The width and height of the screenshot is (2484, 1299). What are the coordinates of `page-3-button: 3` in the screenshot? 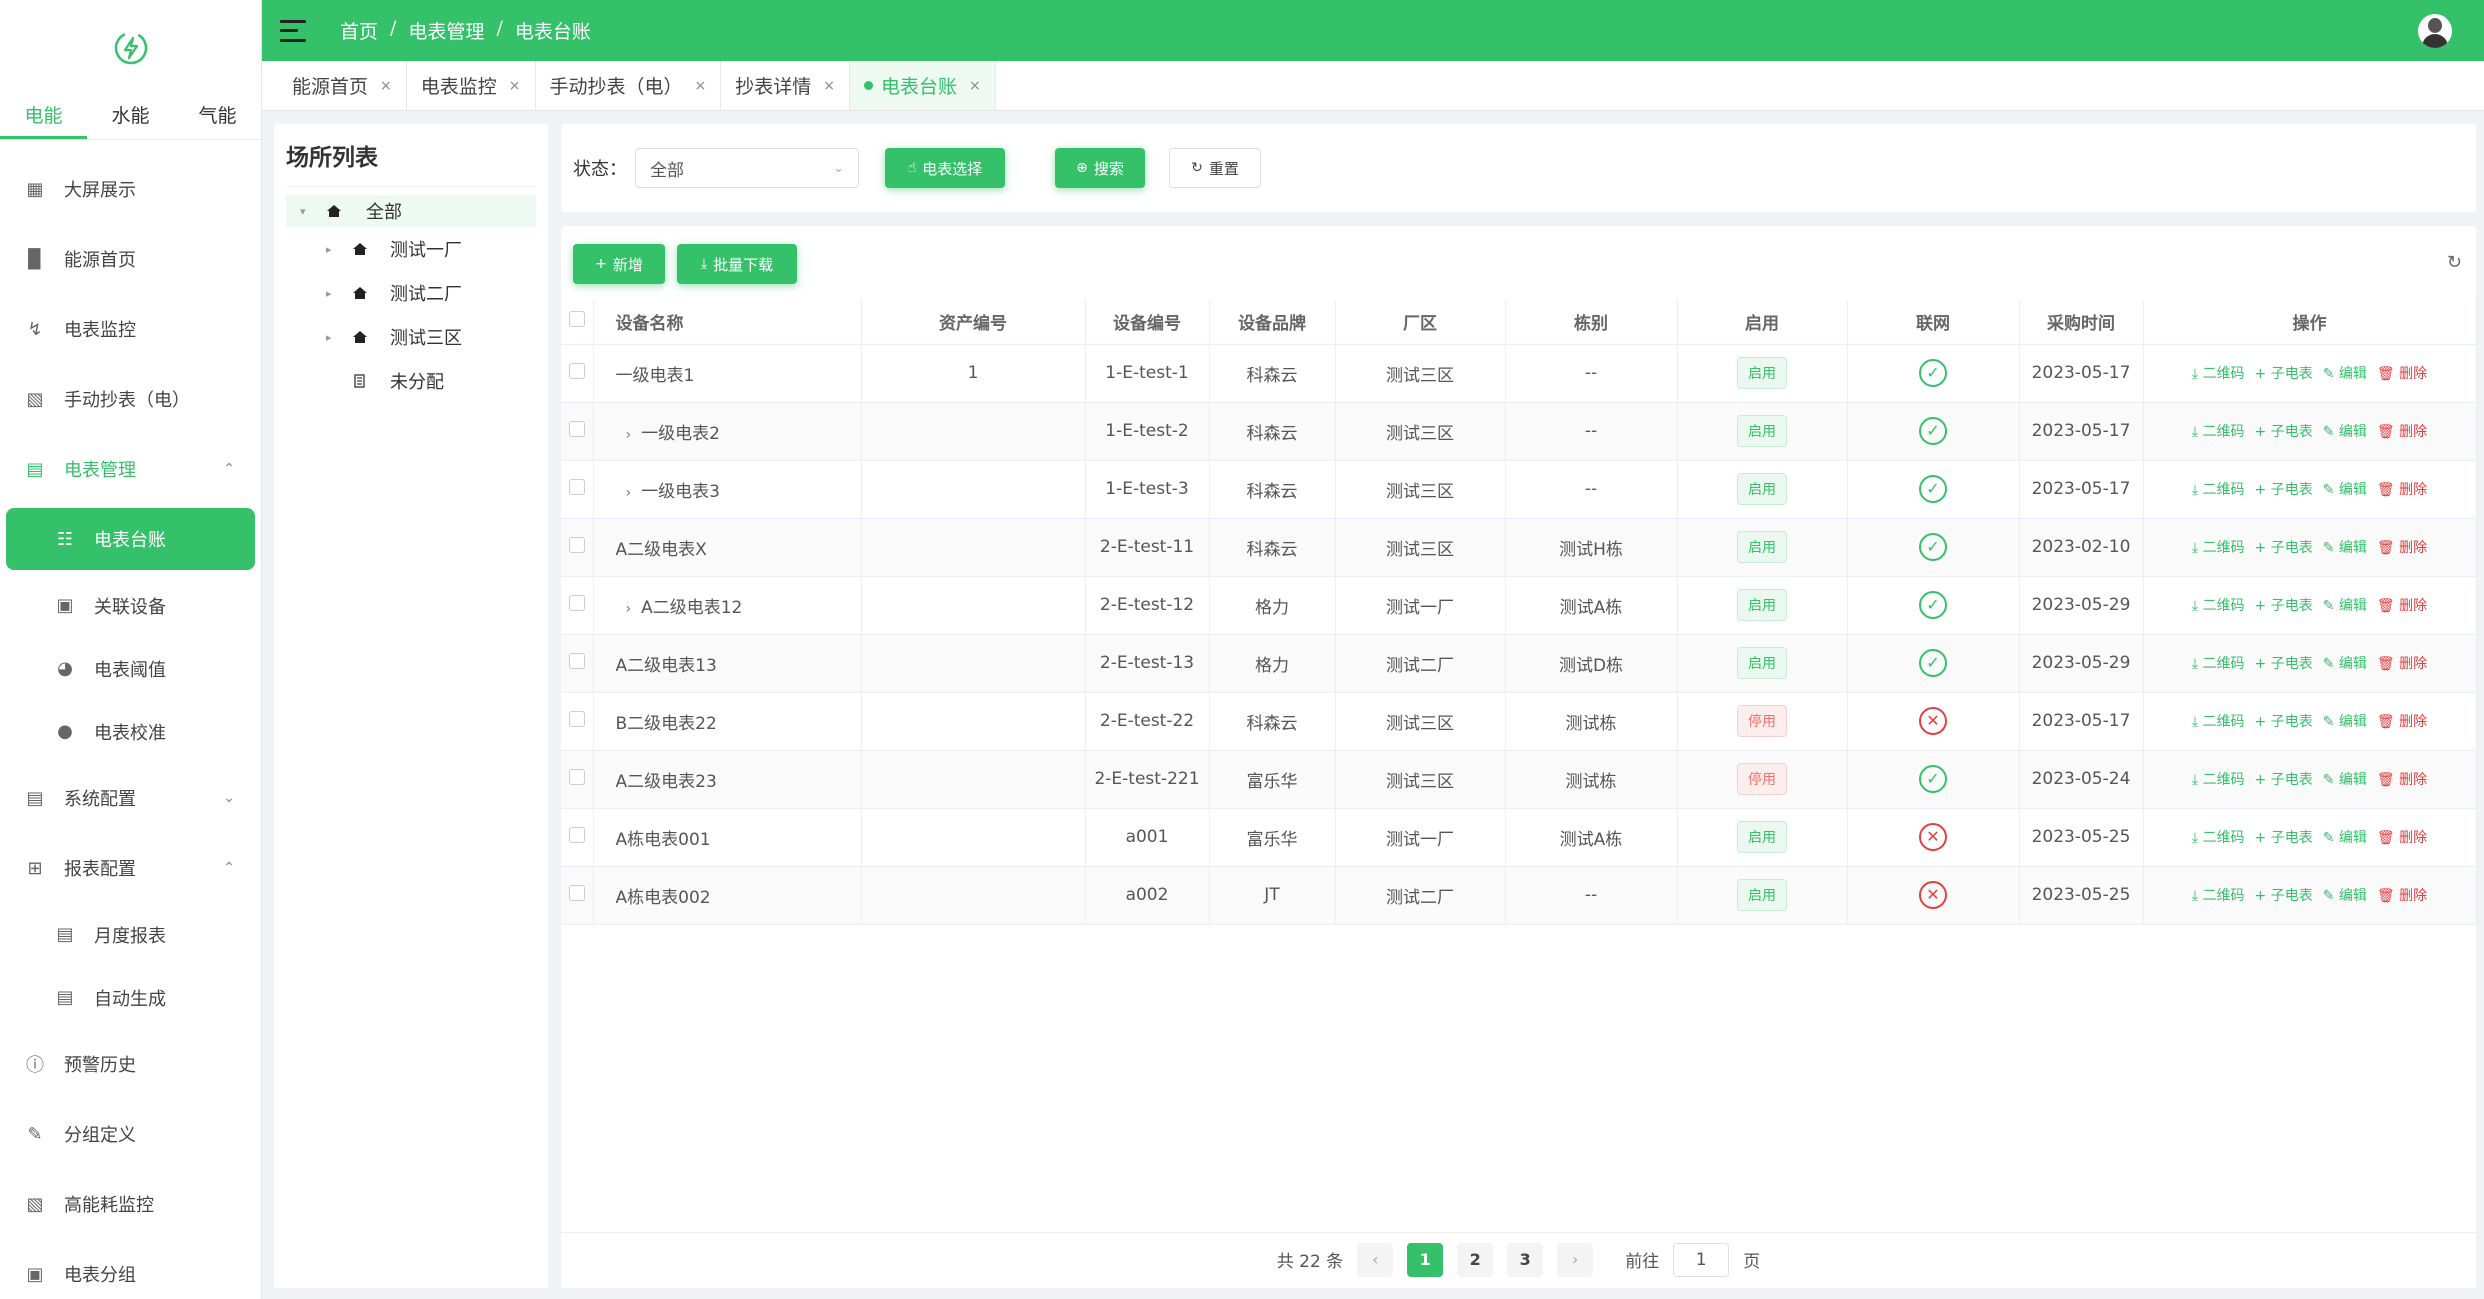 It's located at (1525, 1259).